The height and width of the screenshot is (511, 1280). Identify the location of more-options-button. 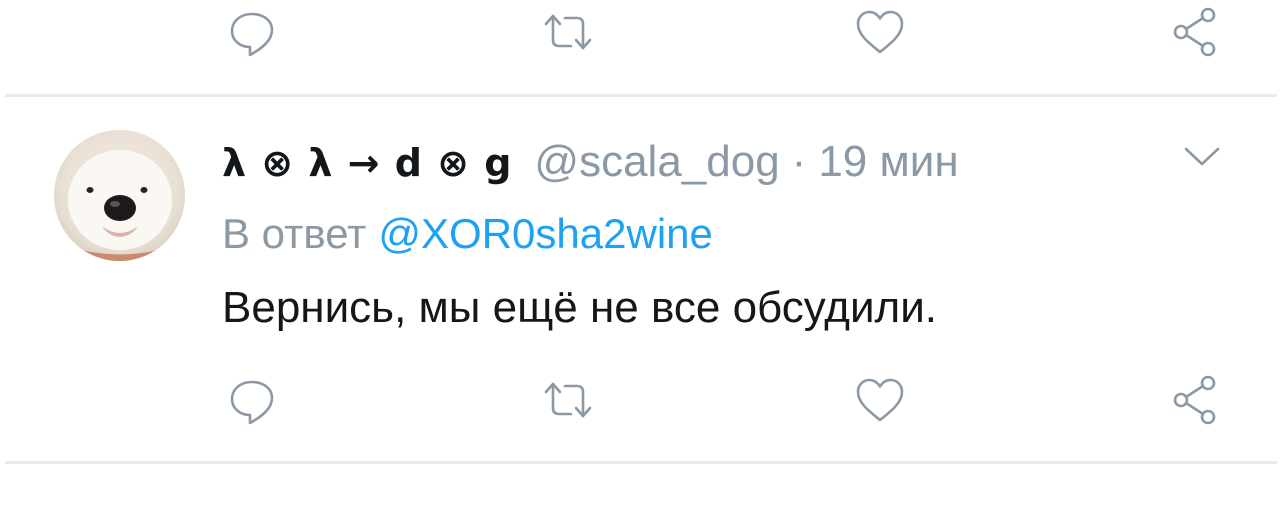
(1202, 157).